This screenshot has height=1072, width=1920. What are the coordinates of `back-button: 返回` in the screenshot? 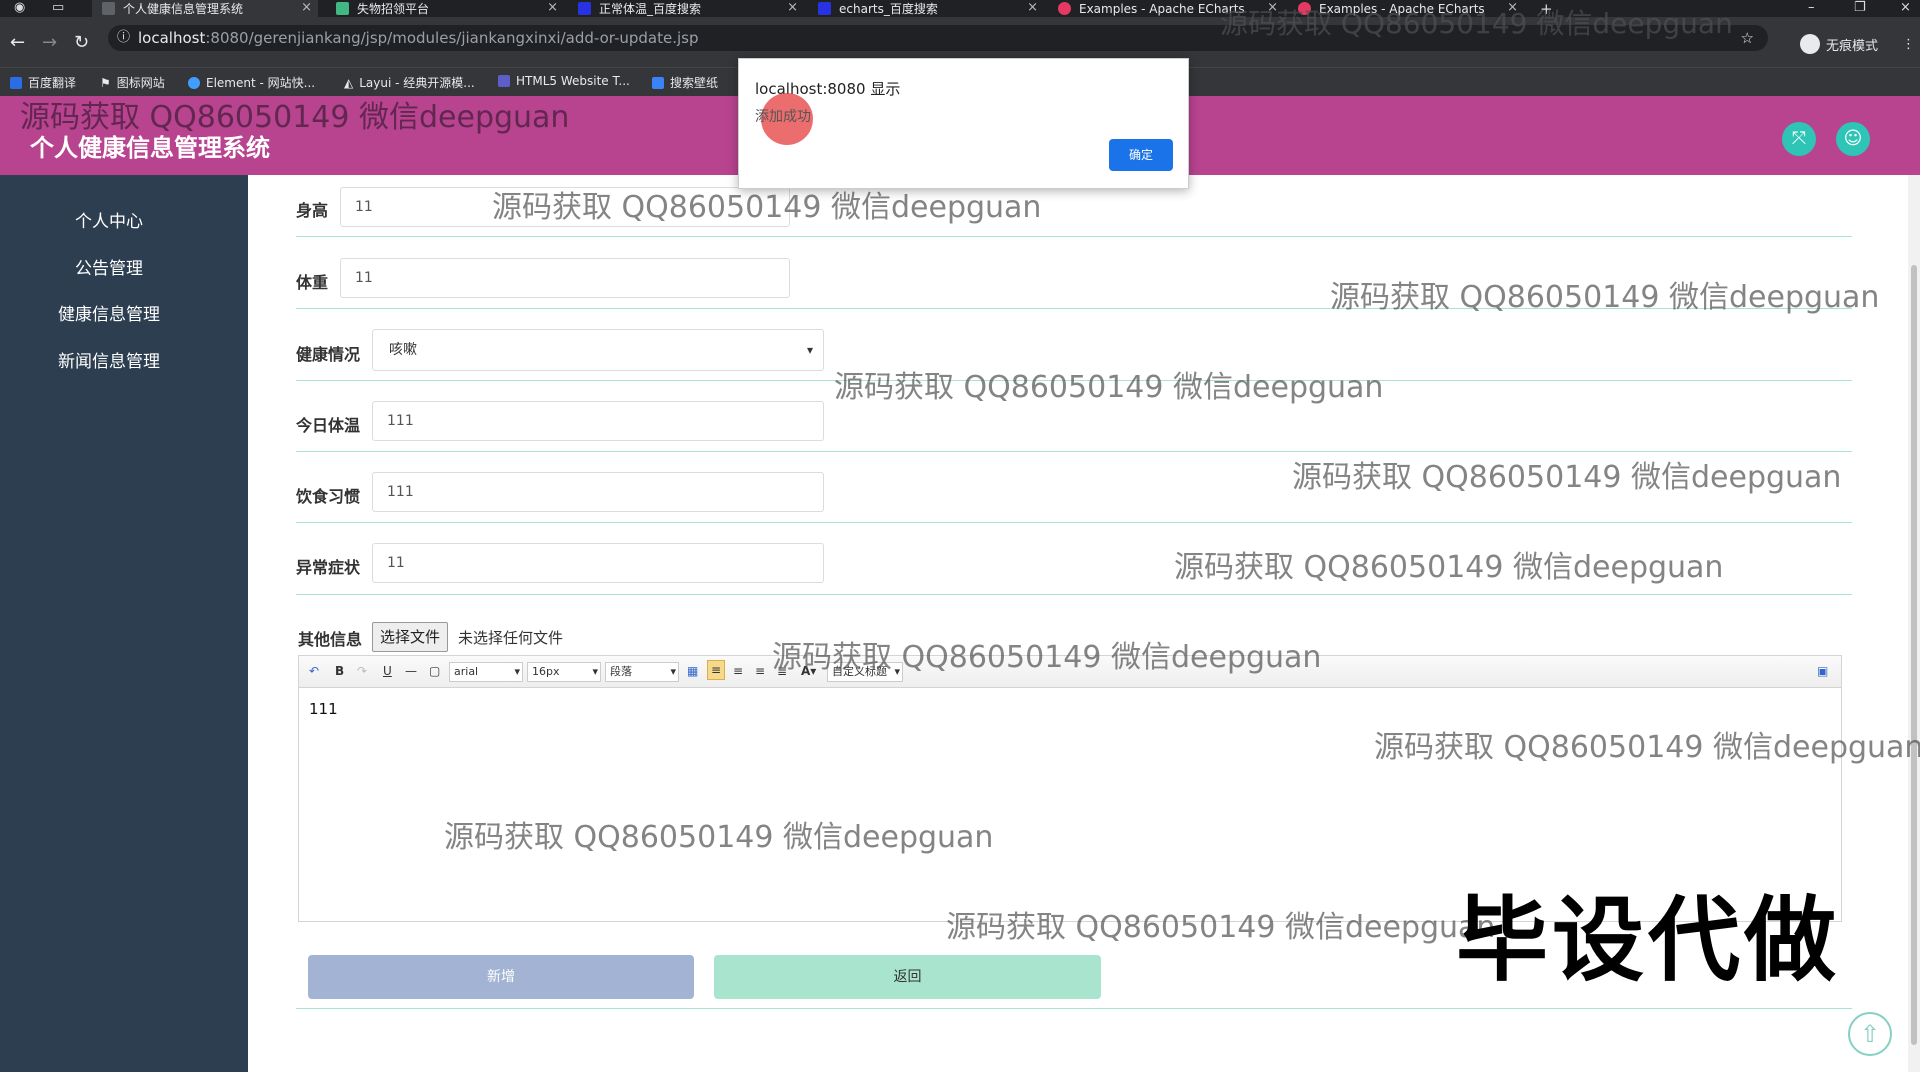 It's located at (907, 977).